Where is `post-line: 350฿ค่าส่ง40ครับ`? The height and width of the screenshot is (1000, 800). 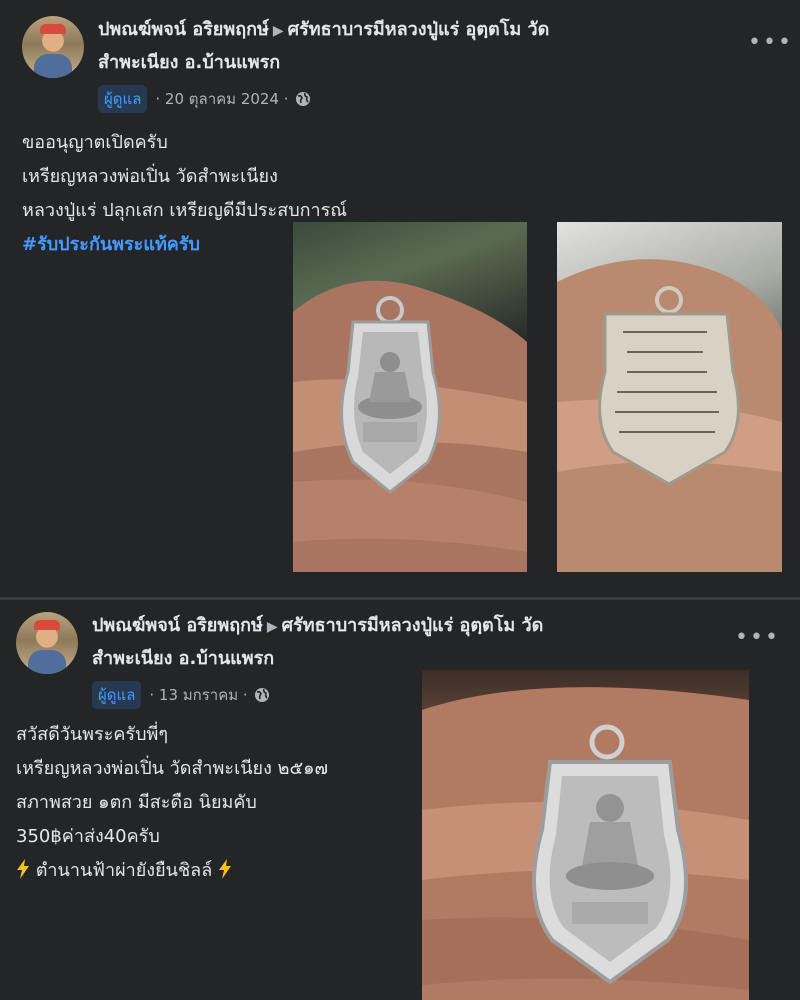
post-line: 350฿ค่าส่ง40ครับ is located at coordinates (88, 836).